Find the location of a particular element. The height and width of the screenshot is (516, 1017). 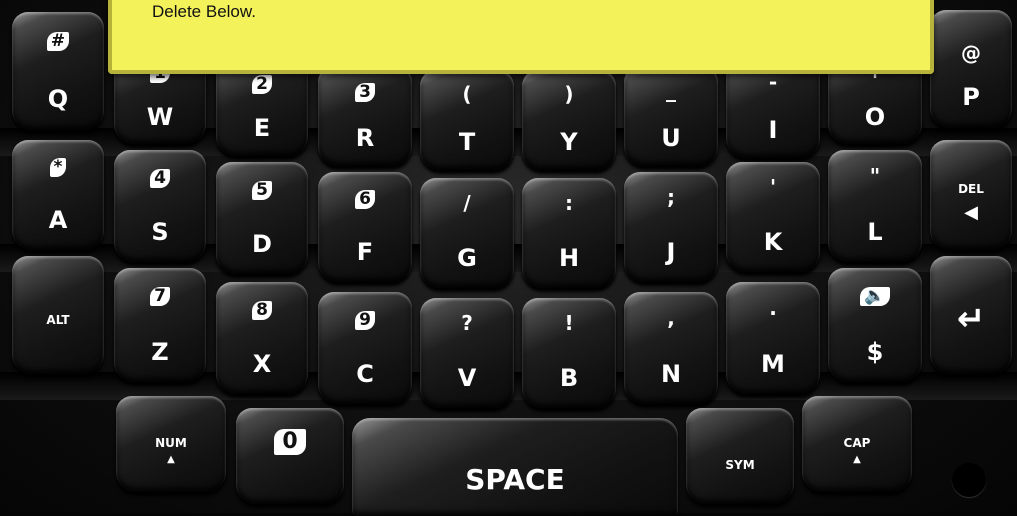

key-j: ; J is located at coordinates (671, 227).